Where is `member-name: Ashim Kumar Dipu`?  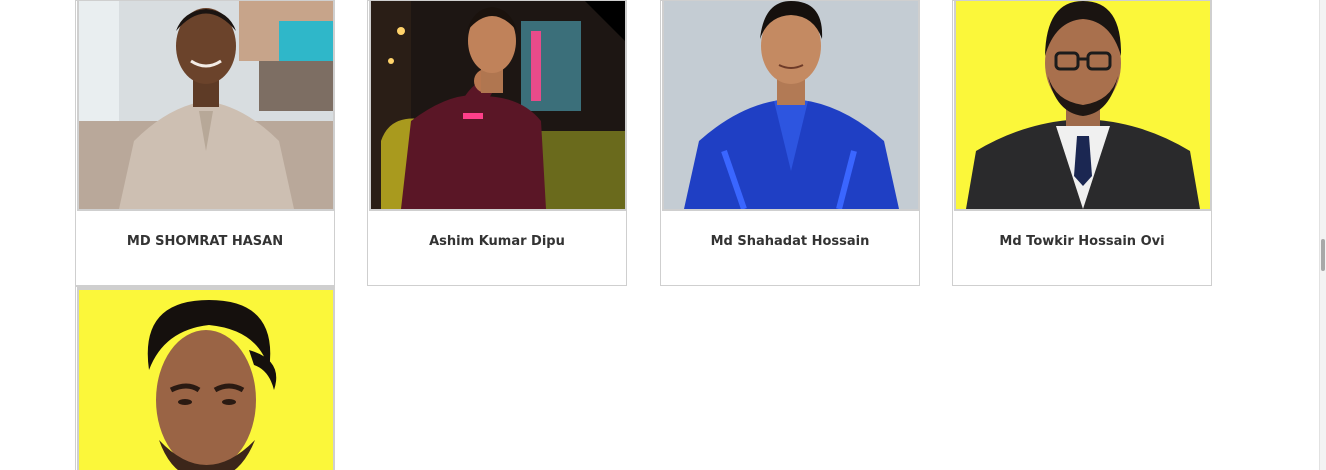
member-name: Ashim Kumar Dipu is located at coordinates (497, 241).